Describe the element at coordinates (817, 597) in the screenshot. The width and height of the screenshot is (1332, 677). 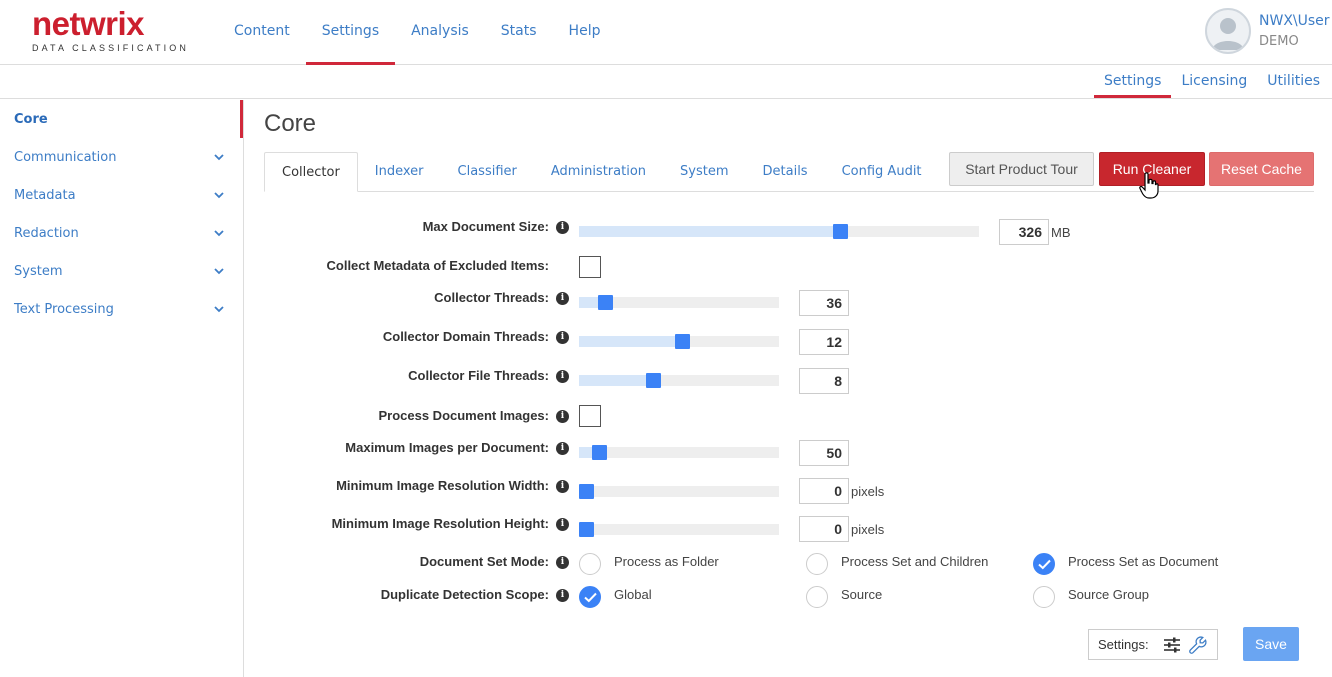
I see `radio-source` at that location.